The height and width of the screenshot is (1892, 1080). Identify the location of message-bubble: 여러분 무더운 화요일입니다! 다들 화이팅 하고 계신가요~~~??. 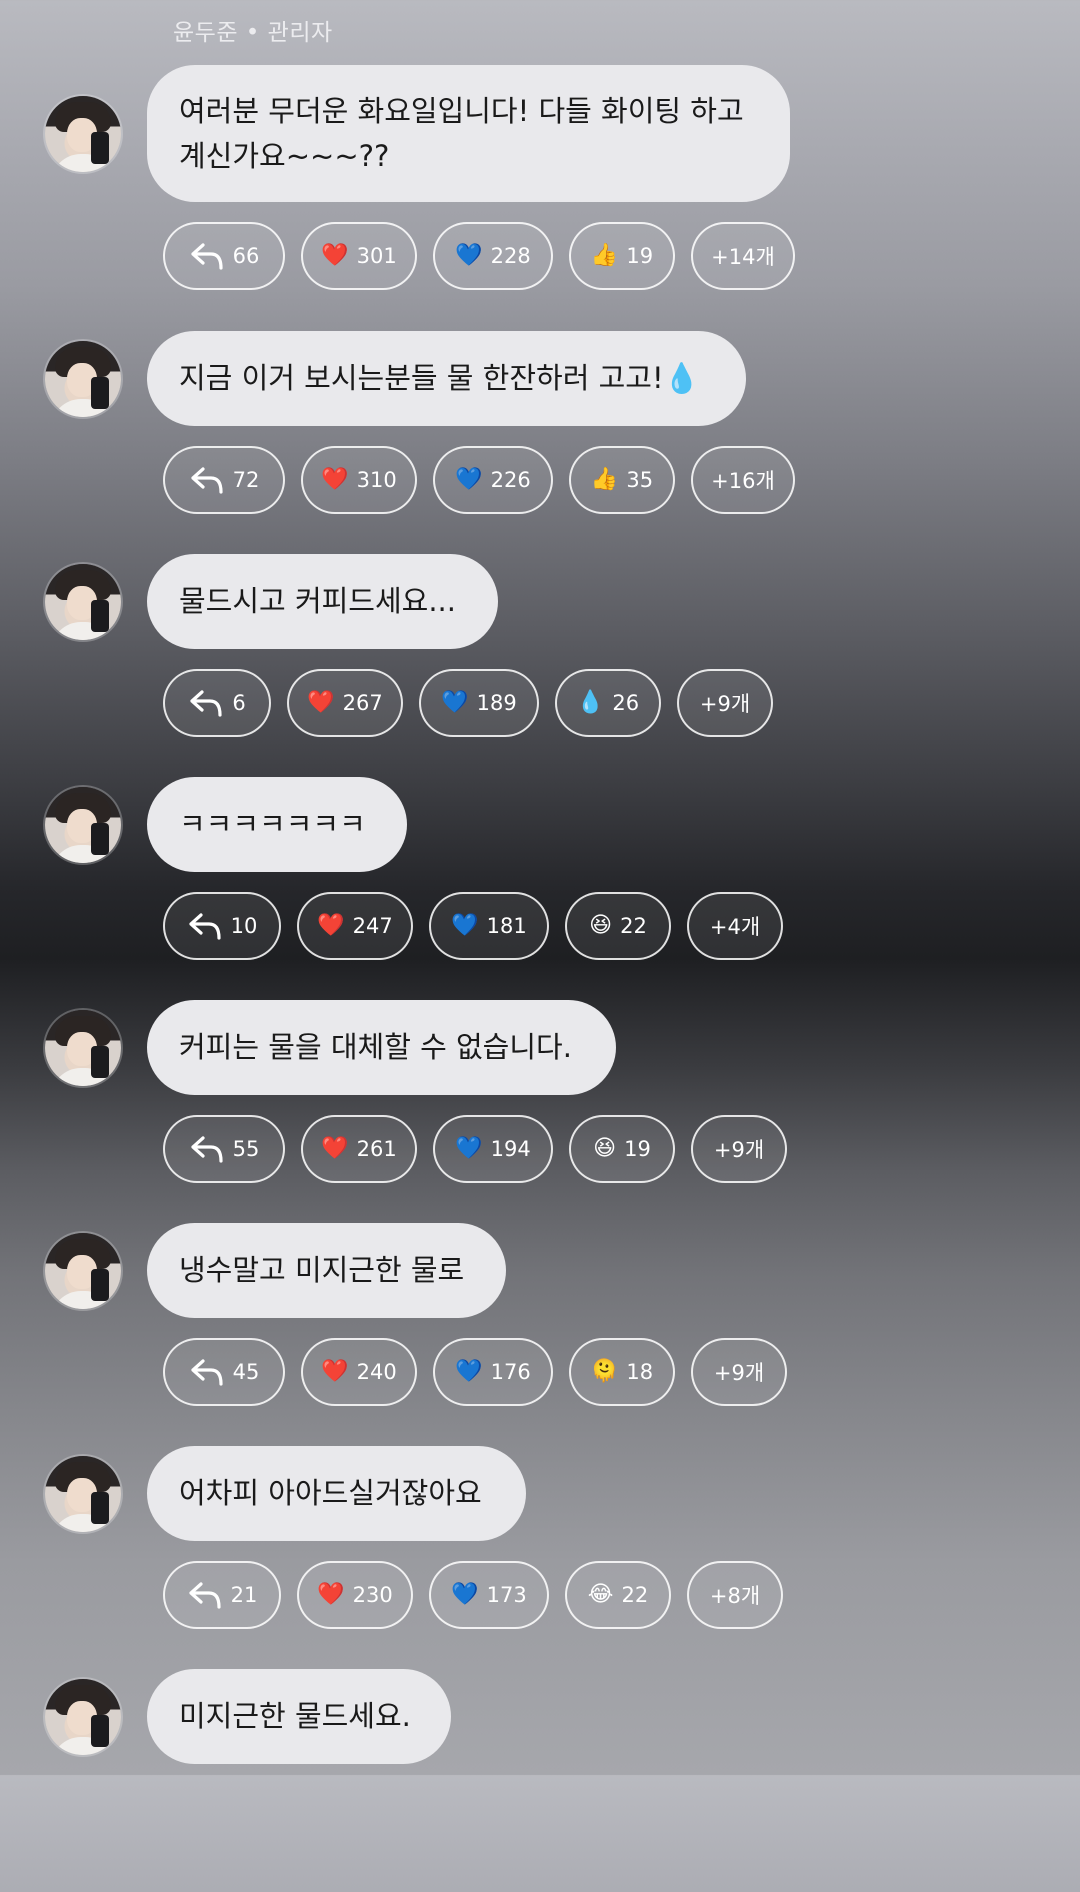
(468, 133).